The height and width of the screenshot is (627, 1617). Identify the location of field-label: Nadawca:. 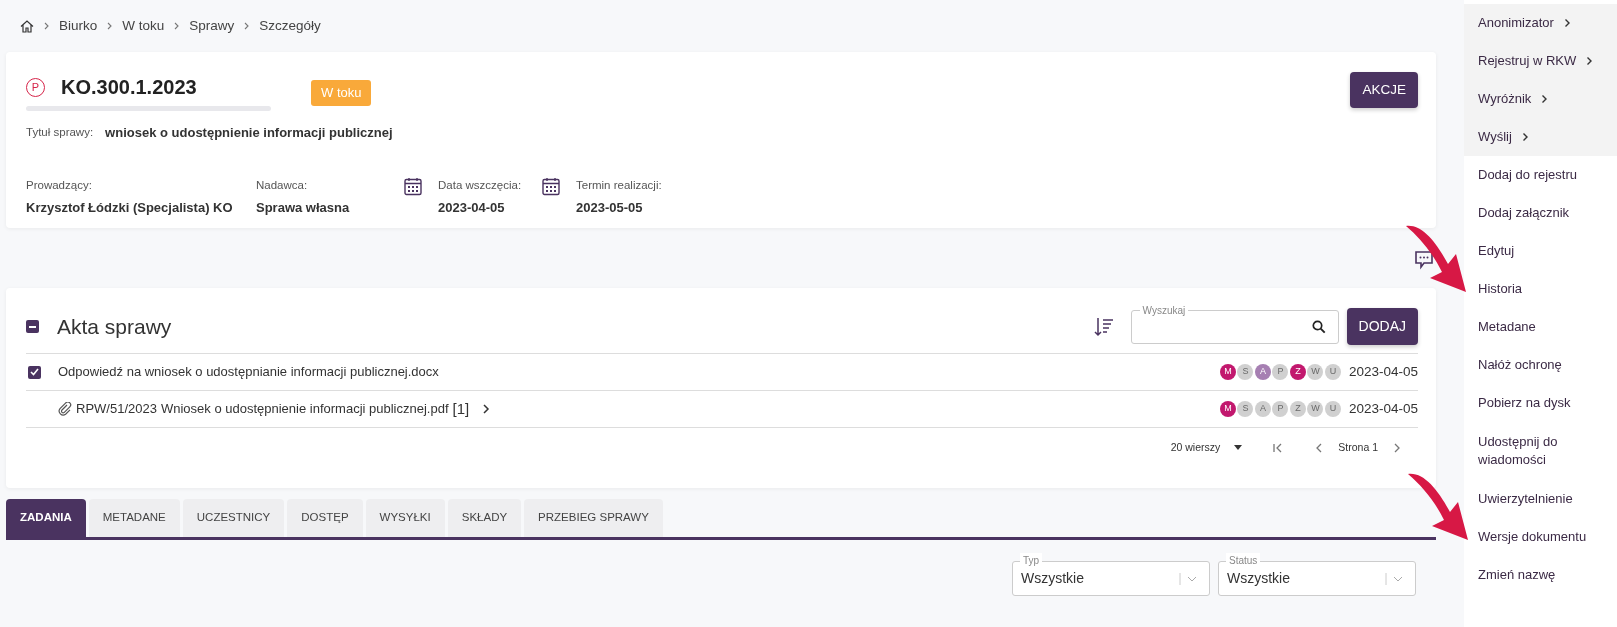
(282, 185).